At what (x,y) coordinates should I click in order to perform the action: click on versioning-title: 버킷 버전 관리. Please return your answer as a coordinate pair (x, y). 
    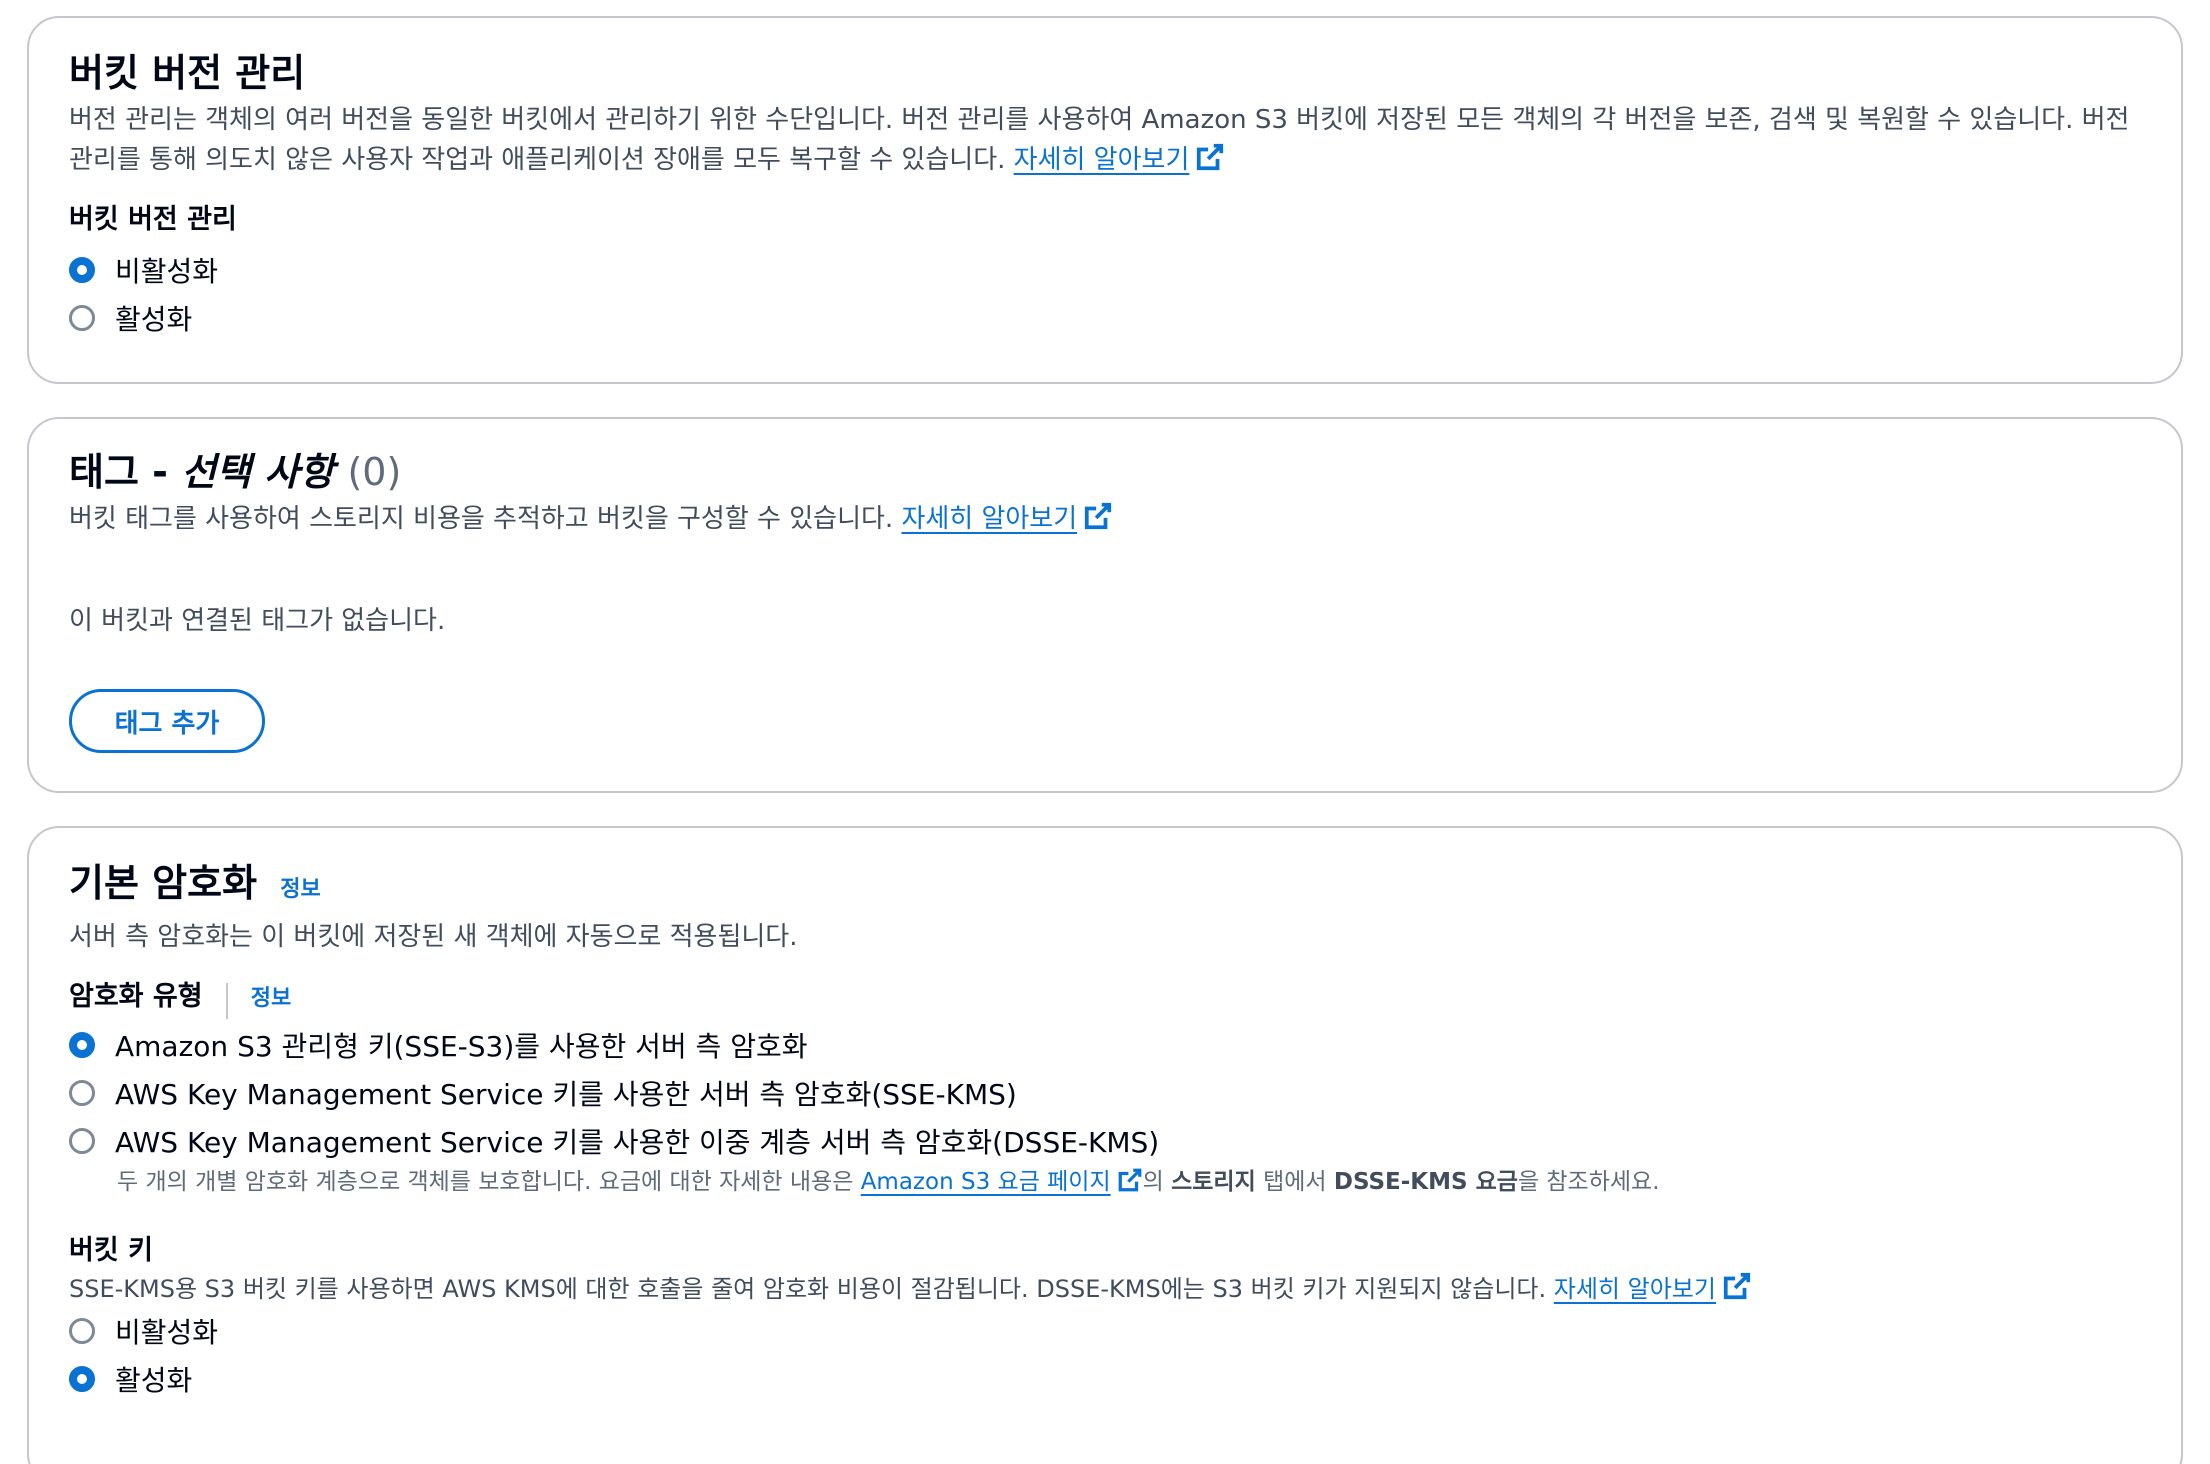
    Looking at the image, I should click on (187, 73).